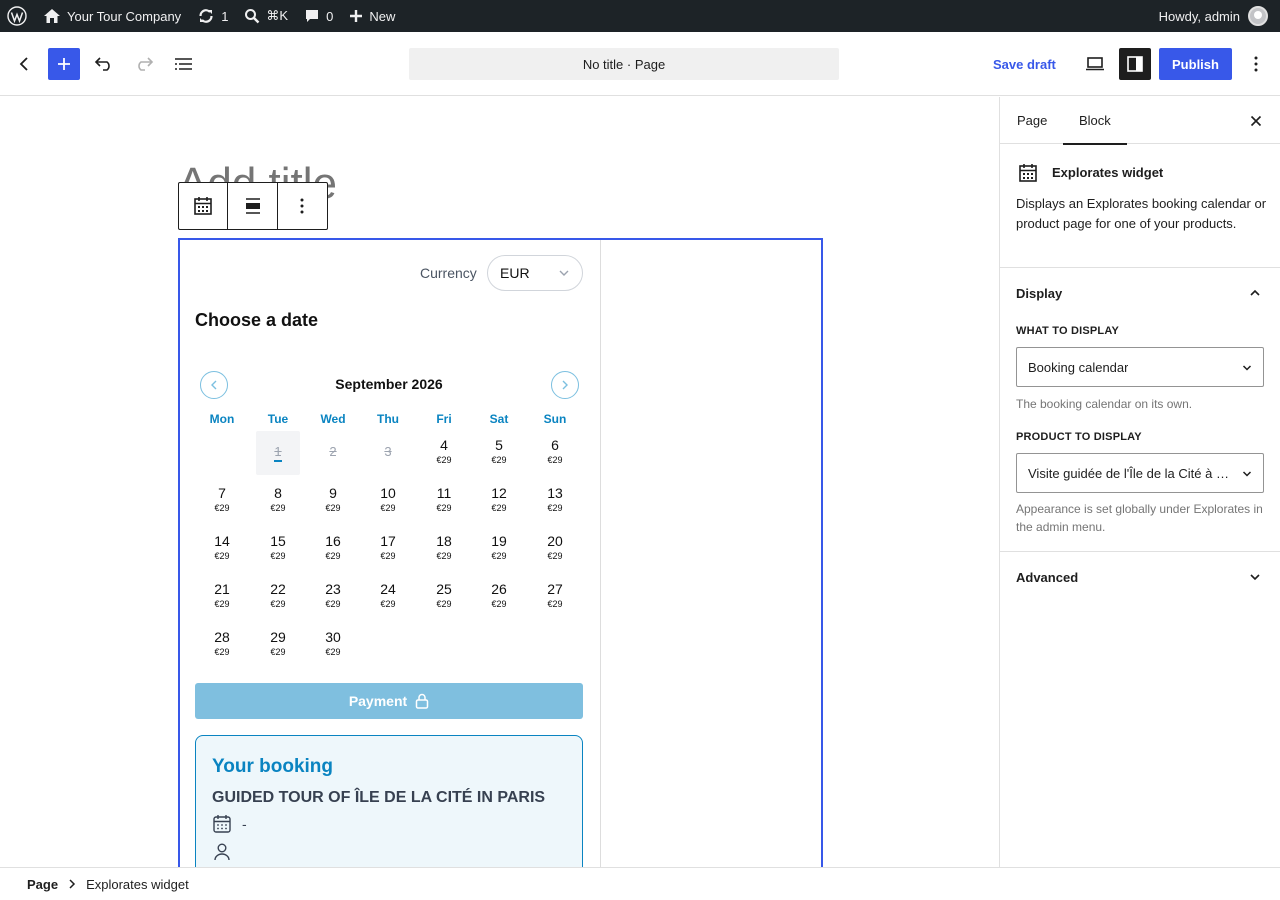  Describe the element at coordinates (499, 453) in the screenshot. I see `calendar-day: 5 €29` at that location.